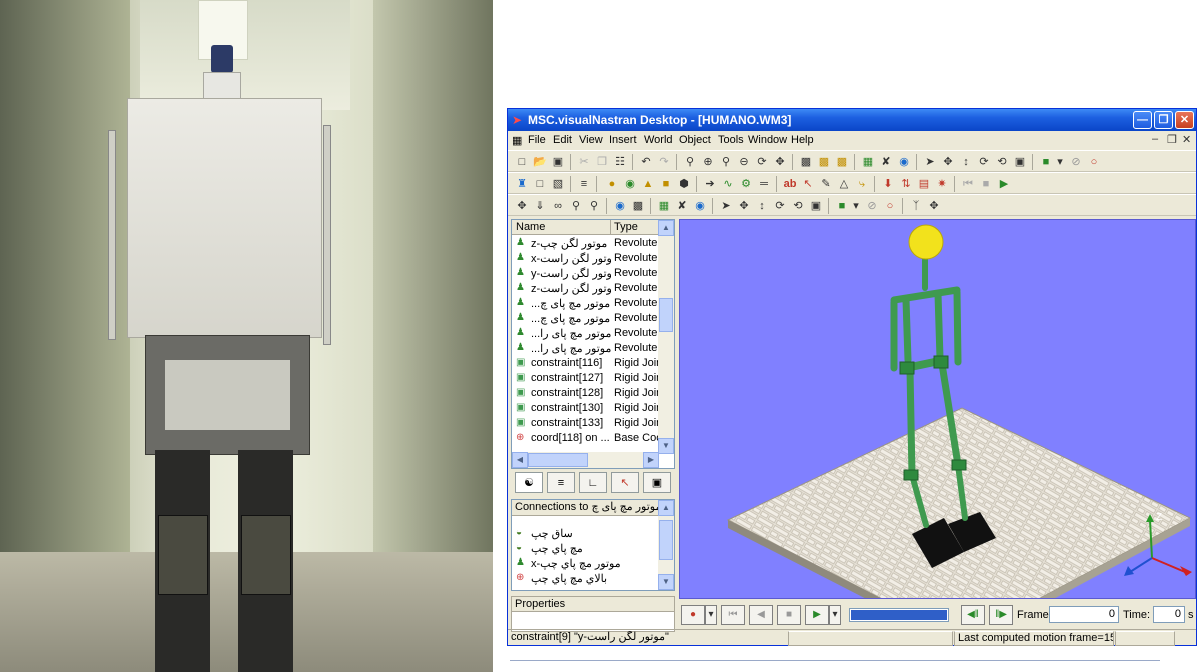  I want to click on copy-icon: ❐, so click(602, 162).